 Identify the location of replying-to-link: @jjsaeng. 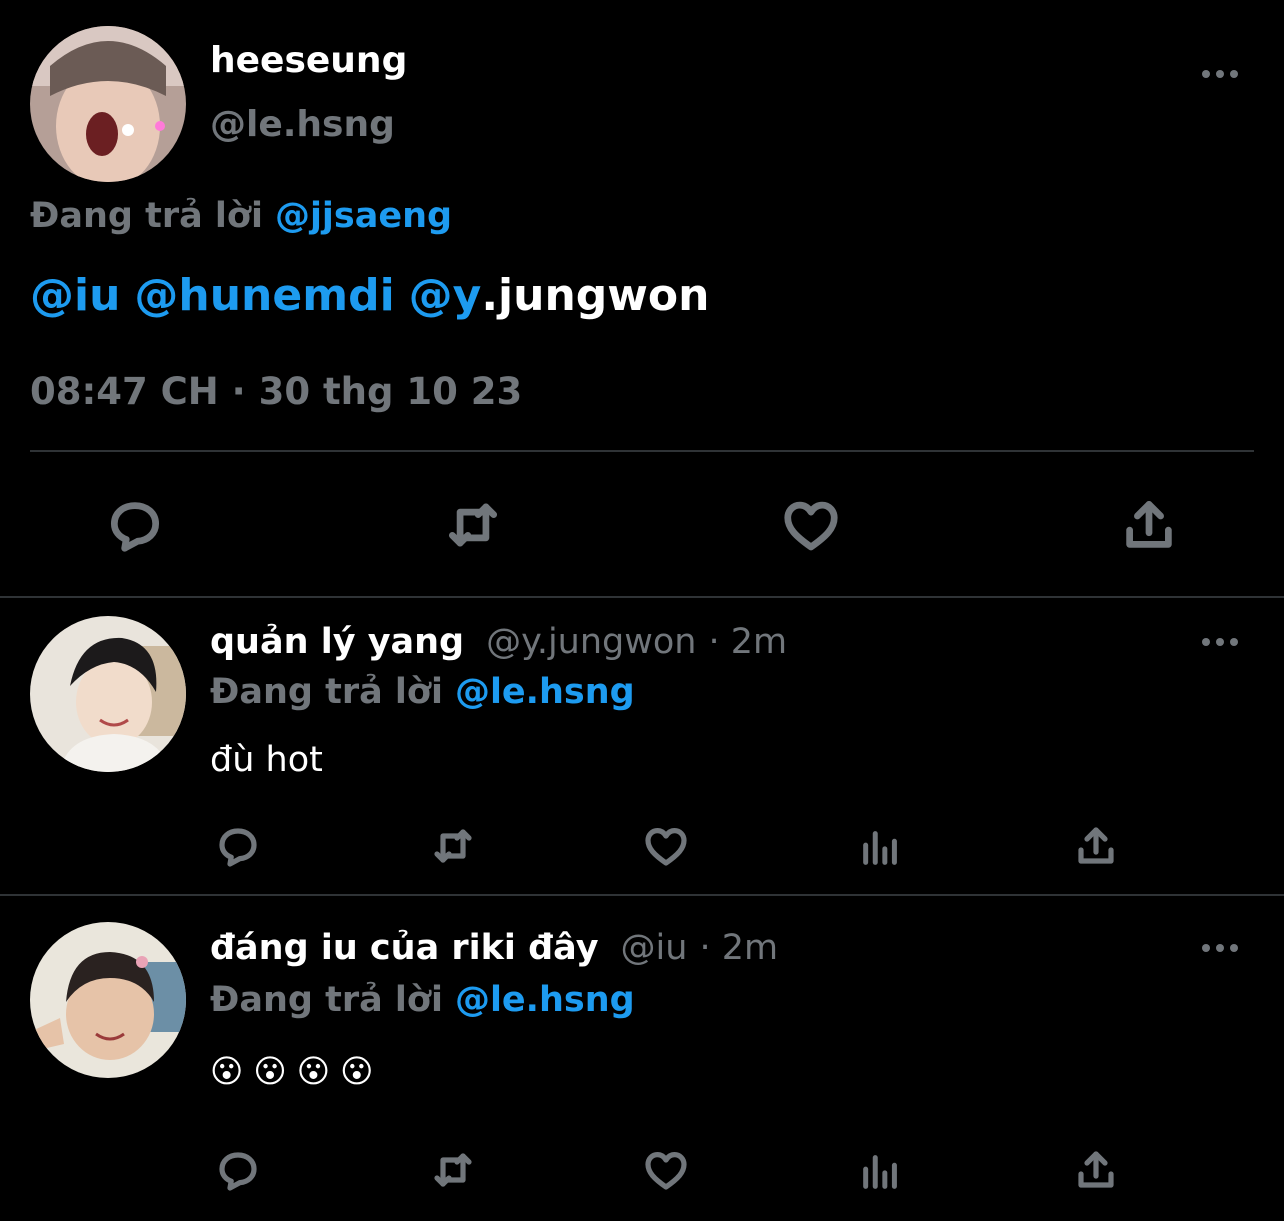
(363, 216).